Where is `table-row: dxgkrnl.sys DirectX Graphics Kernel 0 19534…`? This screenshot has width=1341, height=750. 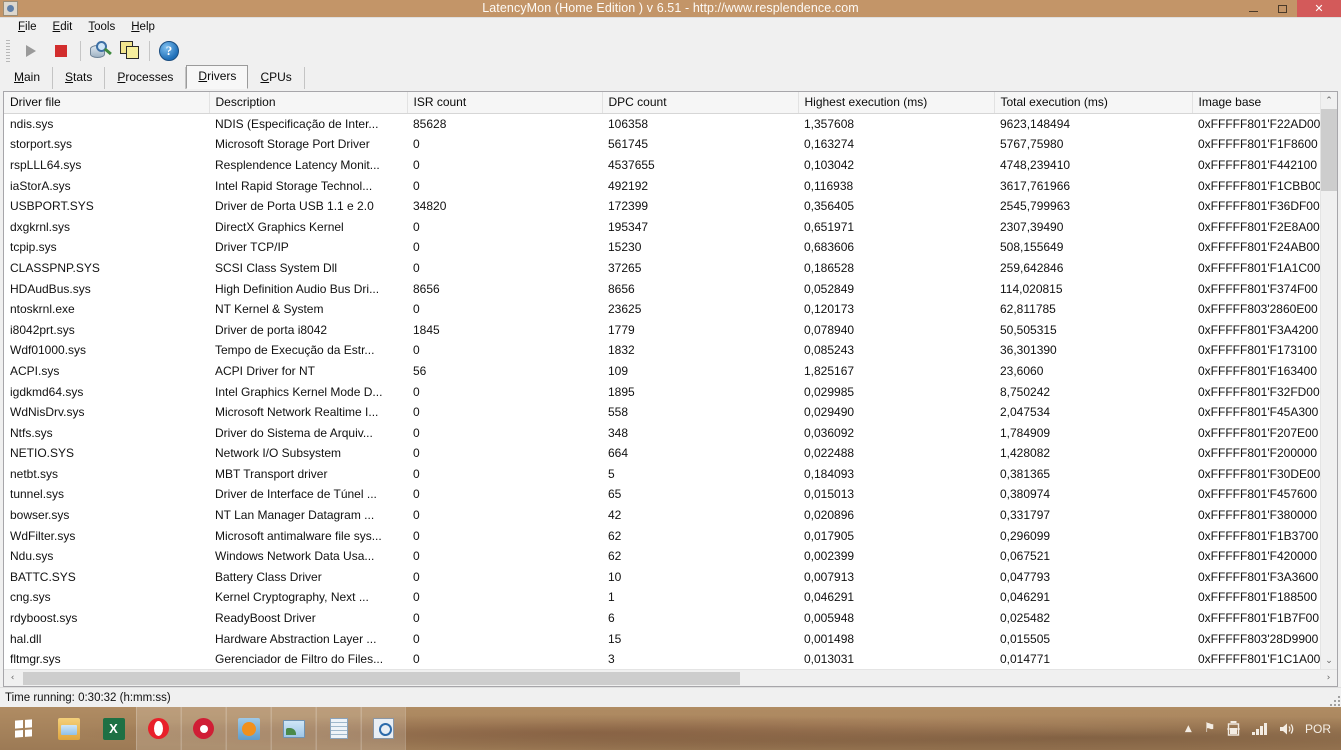
table-row: dxgkrnl.sys DirectX Graphics Kernel 0 19534… is located at coordinates (662, 226).